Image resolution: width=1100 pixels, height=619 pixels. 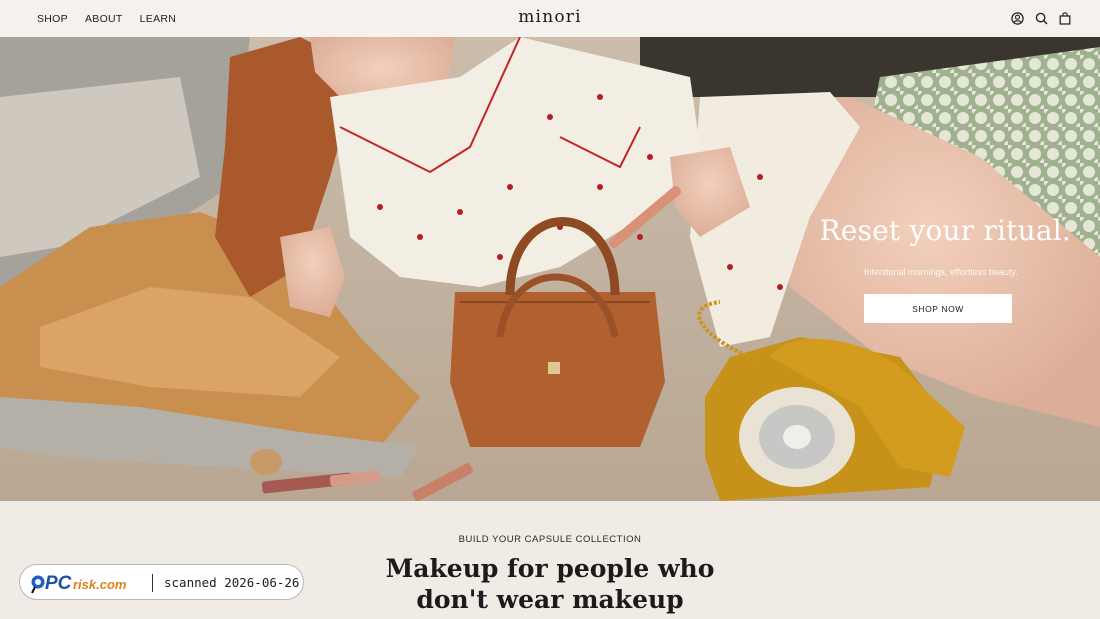 I want to click on site-logo: minori, so click(x=550, y=17).